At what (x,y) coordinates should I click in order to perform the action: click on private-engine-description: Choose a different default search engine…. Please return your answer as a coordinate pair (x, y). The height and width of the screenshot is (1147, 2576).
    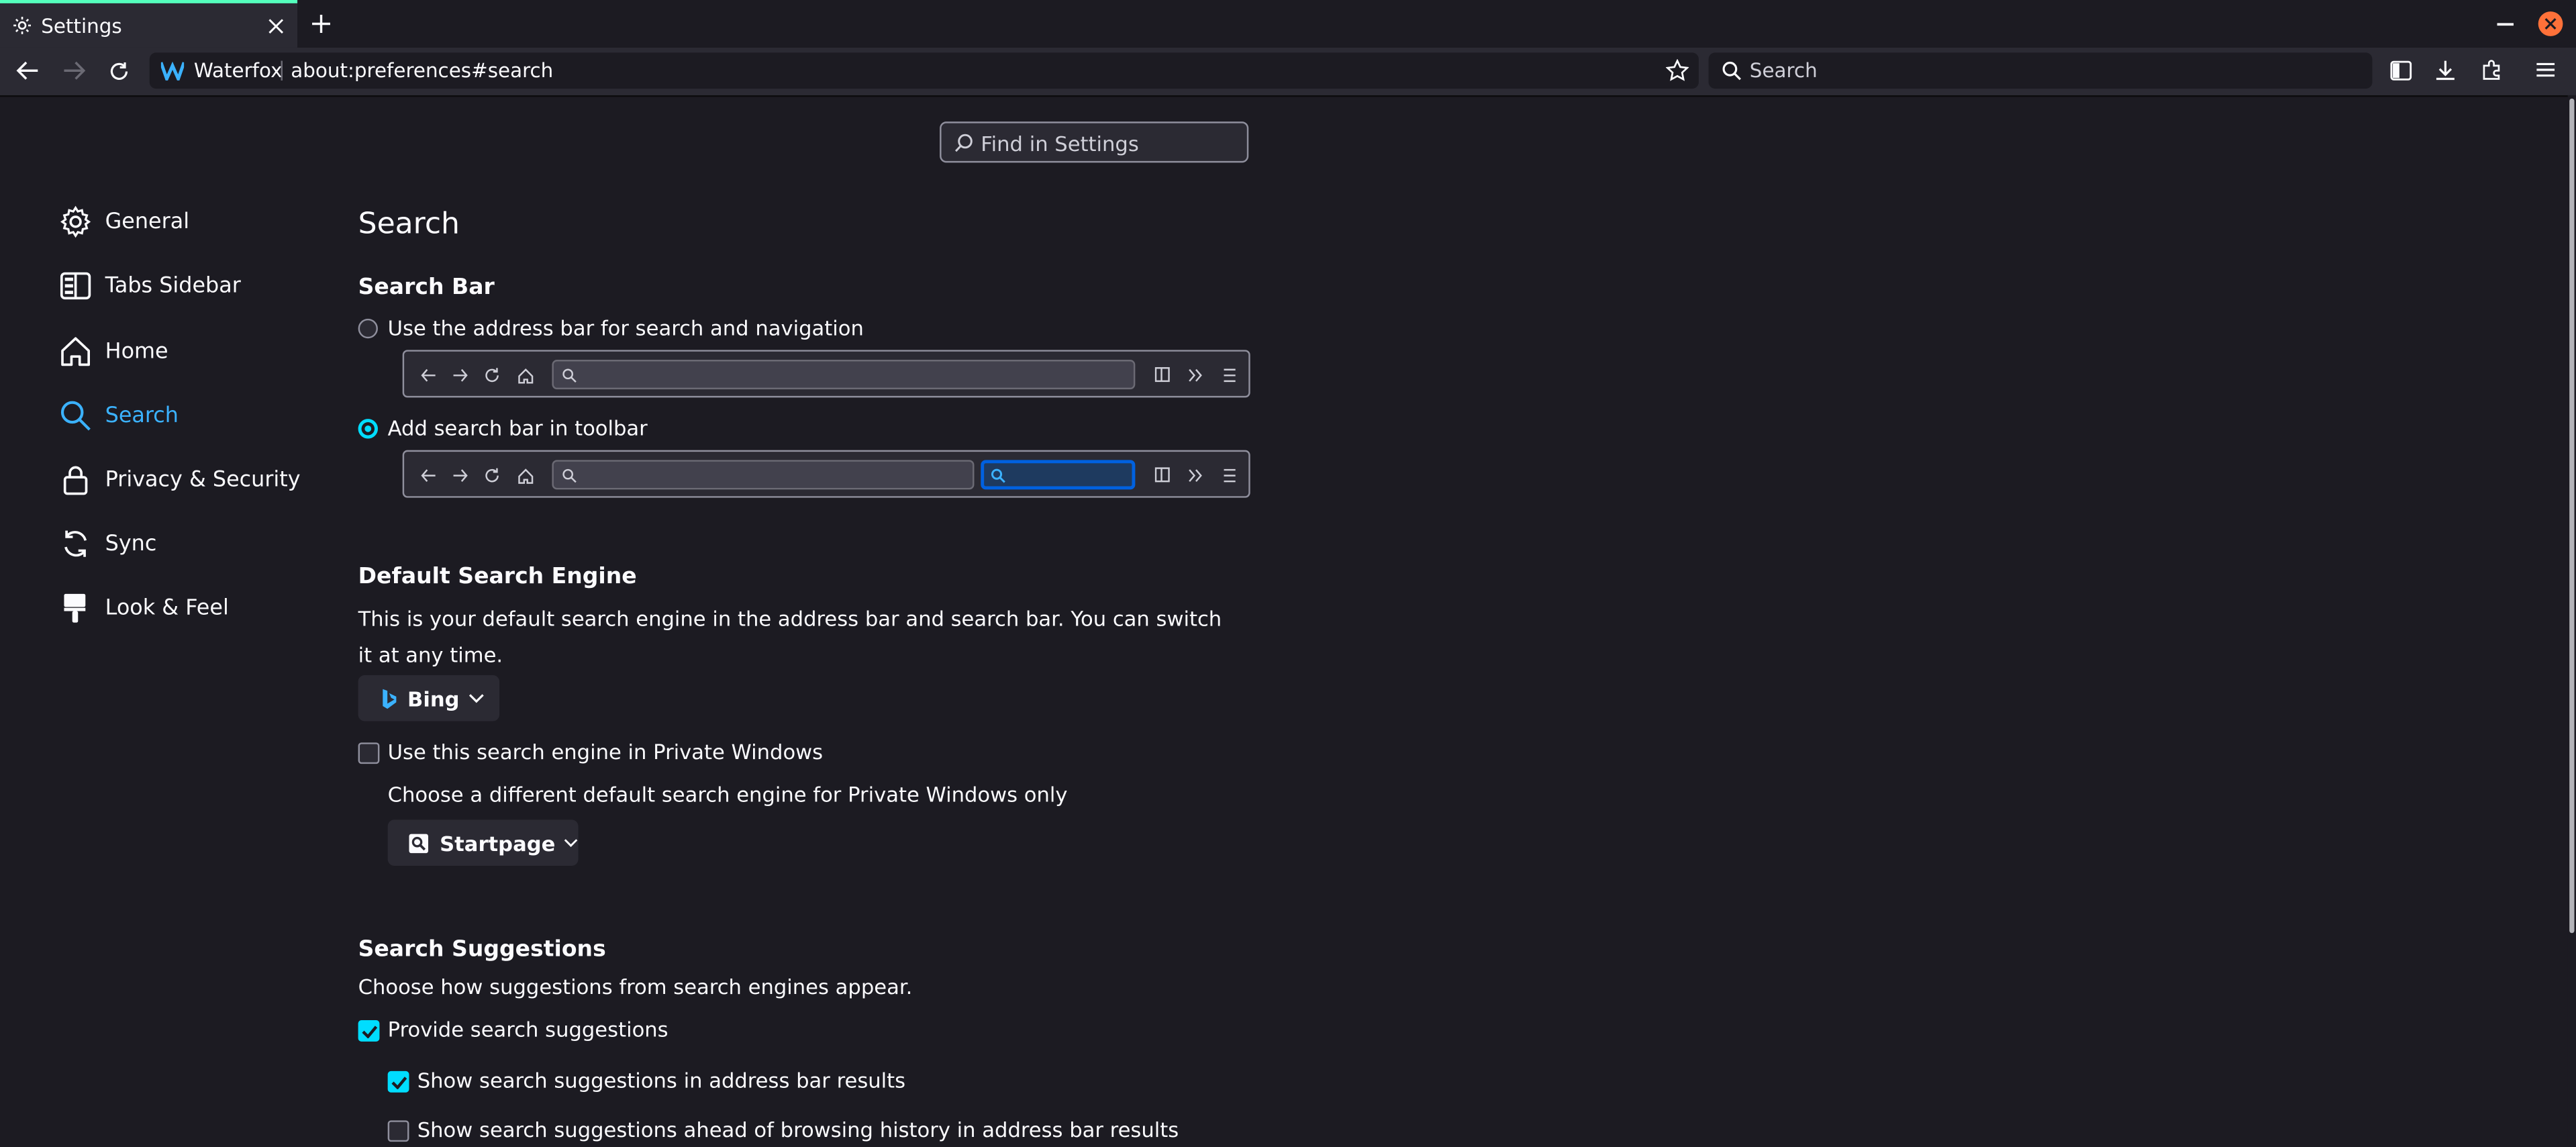
    Looking at the image, I should click on (727, 794).